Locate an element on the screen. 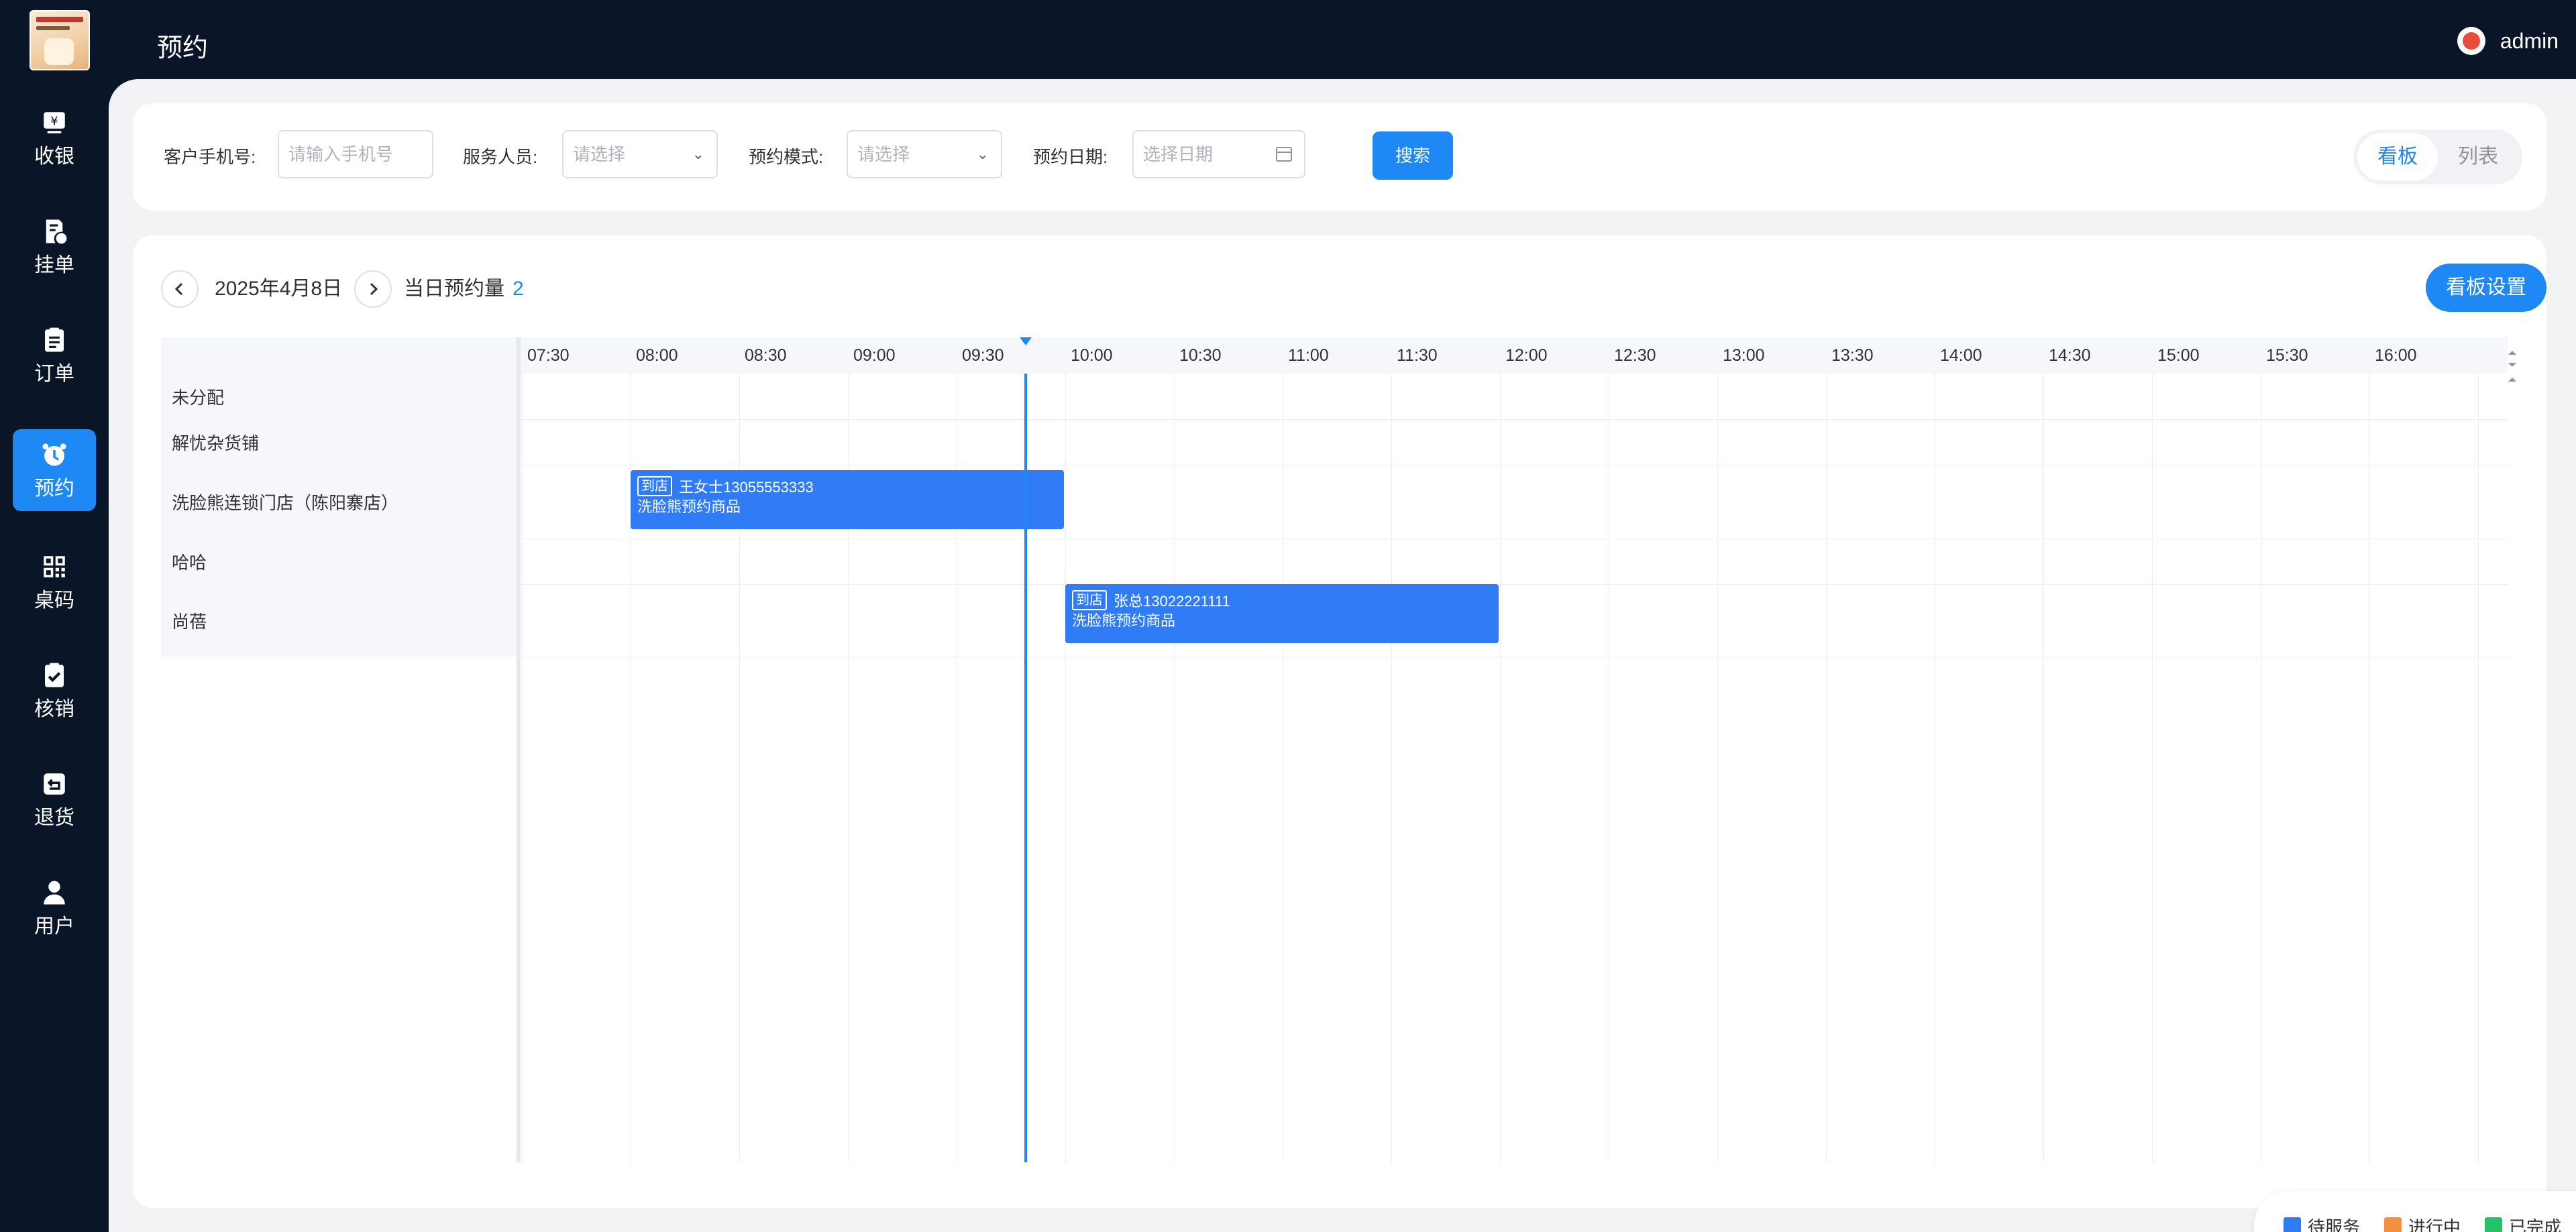 Image resolution: width=2576 pixels, height=1232 pixels. date-picker: 选择日期 is located at coordinates (1218, 154).